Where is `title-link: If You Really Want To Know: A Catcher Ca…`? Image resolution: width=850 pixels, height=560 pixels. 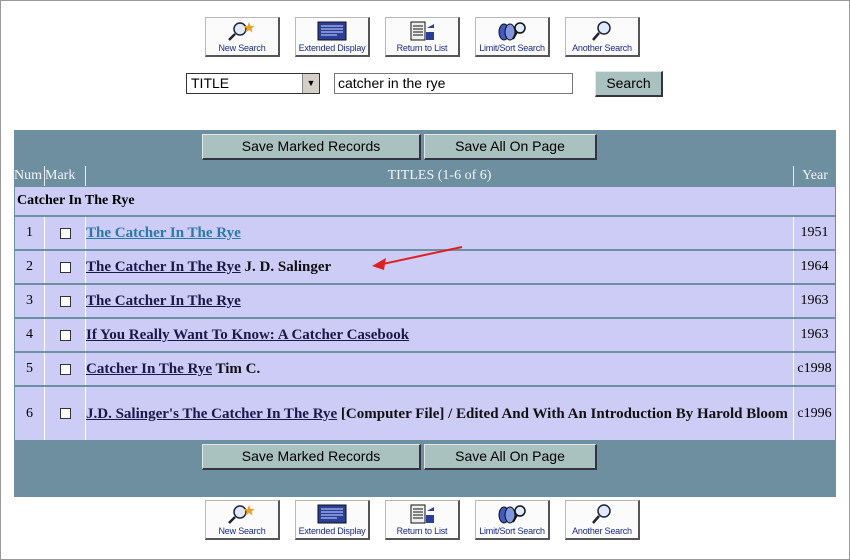 title-link: If You Really Want To Know: A Catcher Ca… is located at coordinates (247, 335).